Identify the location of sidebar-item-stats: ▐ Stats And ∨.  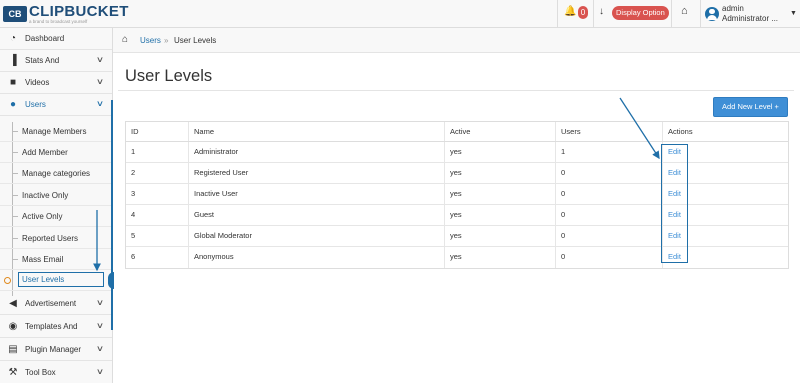
(56, 61).